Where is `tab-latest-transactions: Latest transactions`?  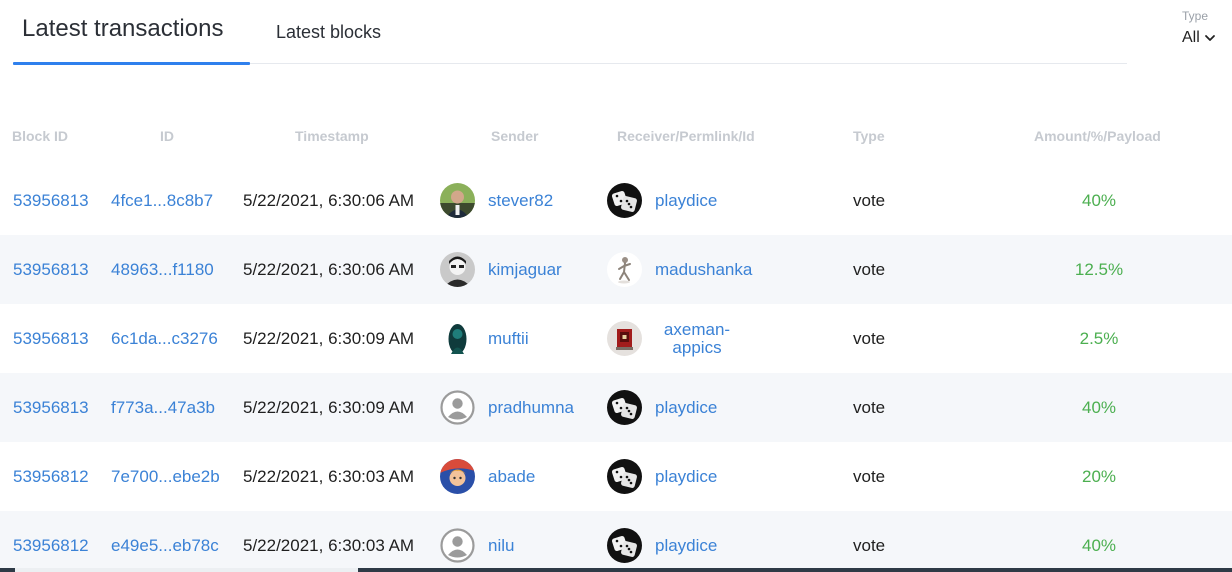 tab-latest-transactions: Latest transactions is located at coordinates (131, 32).